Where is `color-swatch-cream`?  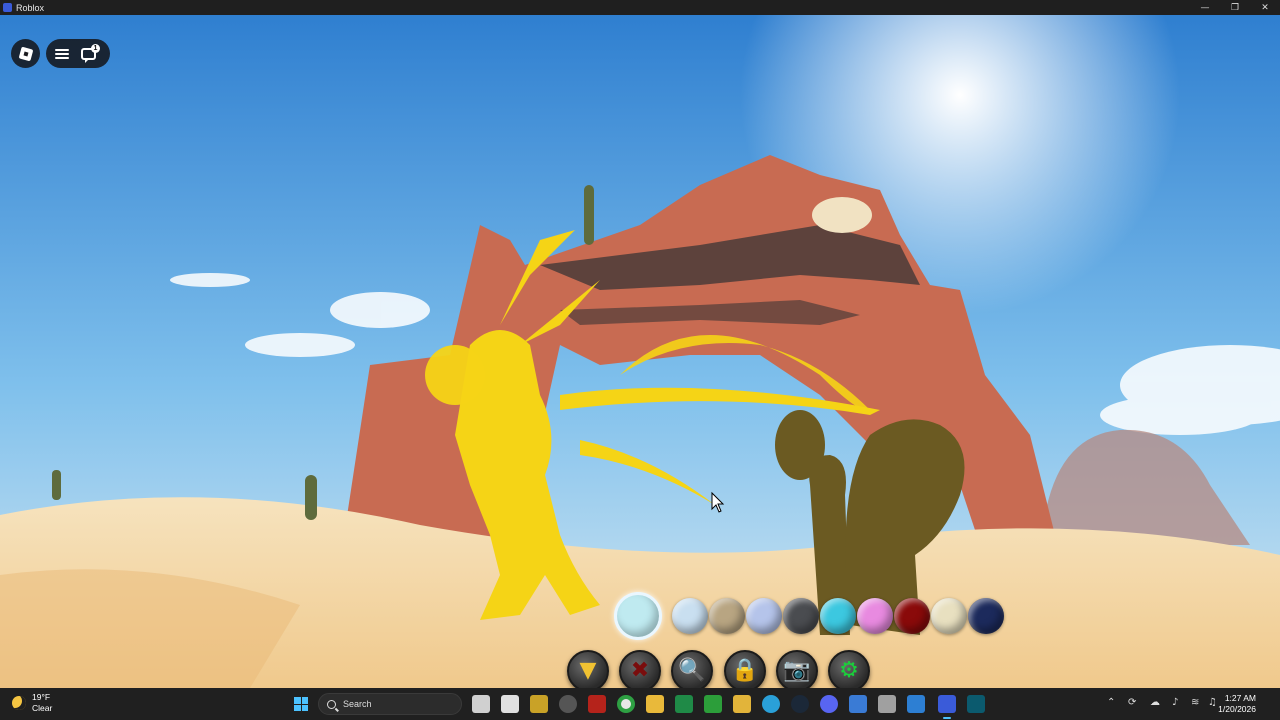 color-swatch-cream is located at coordinates (949, 616).